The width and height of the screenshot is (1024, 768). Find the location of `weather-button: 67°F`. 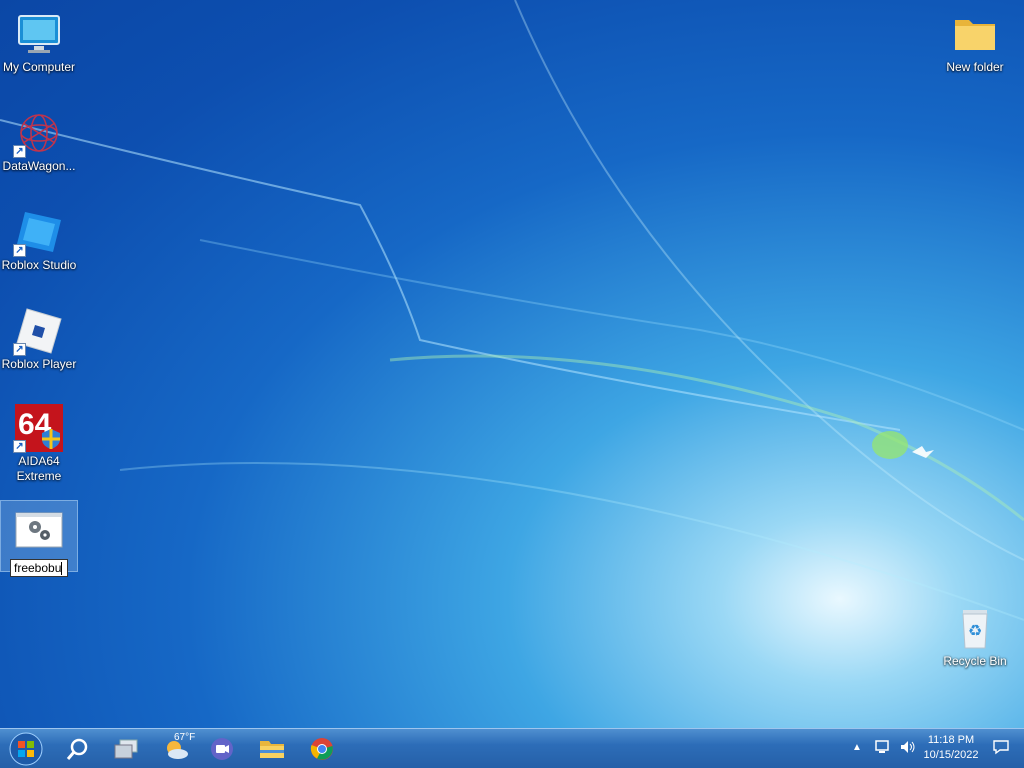

weather-button: 67°F is located at coordinates (176, 748).